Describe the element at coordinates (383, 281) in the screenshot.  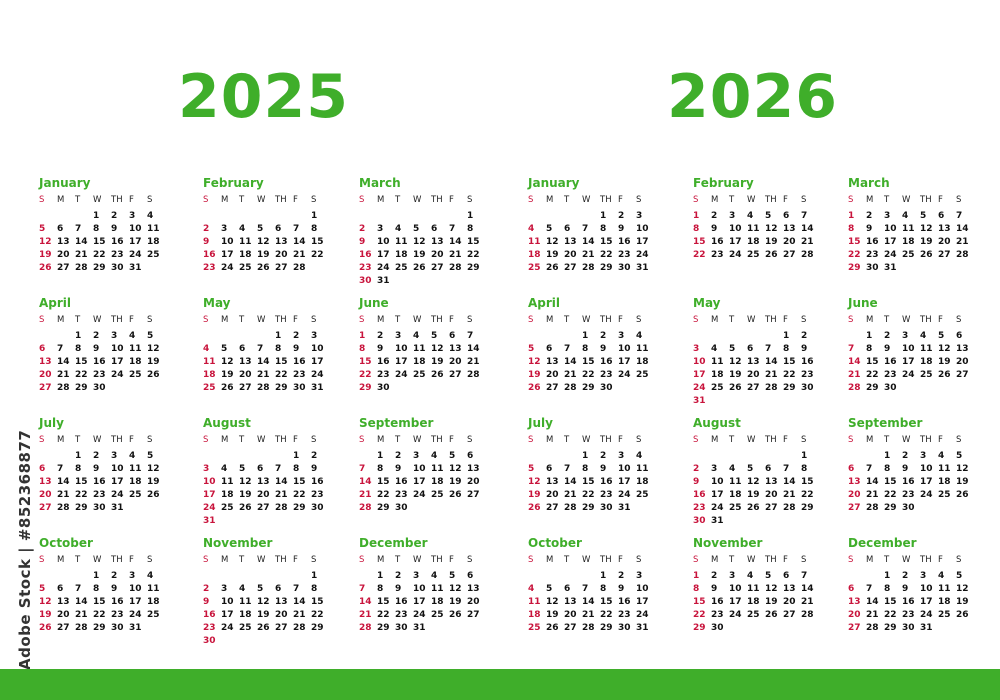
I see `day-cell: 31` at that location.